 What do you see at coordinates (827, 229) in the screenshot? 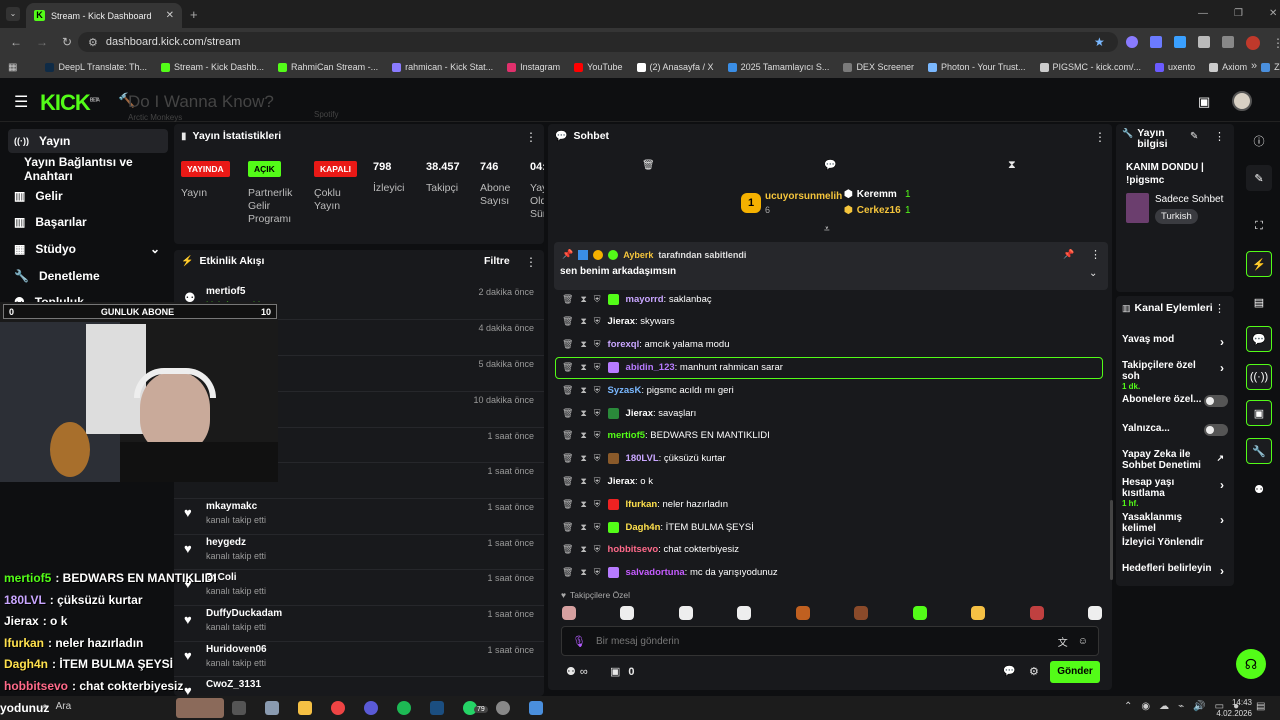
I see `collapse-icon: ⩡` at bounding box center [827, 229].